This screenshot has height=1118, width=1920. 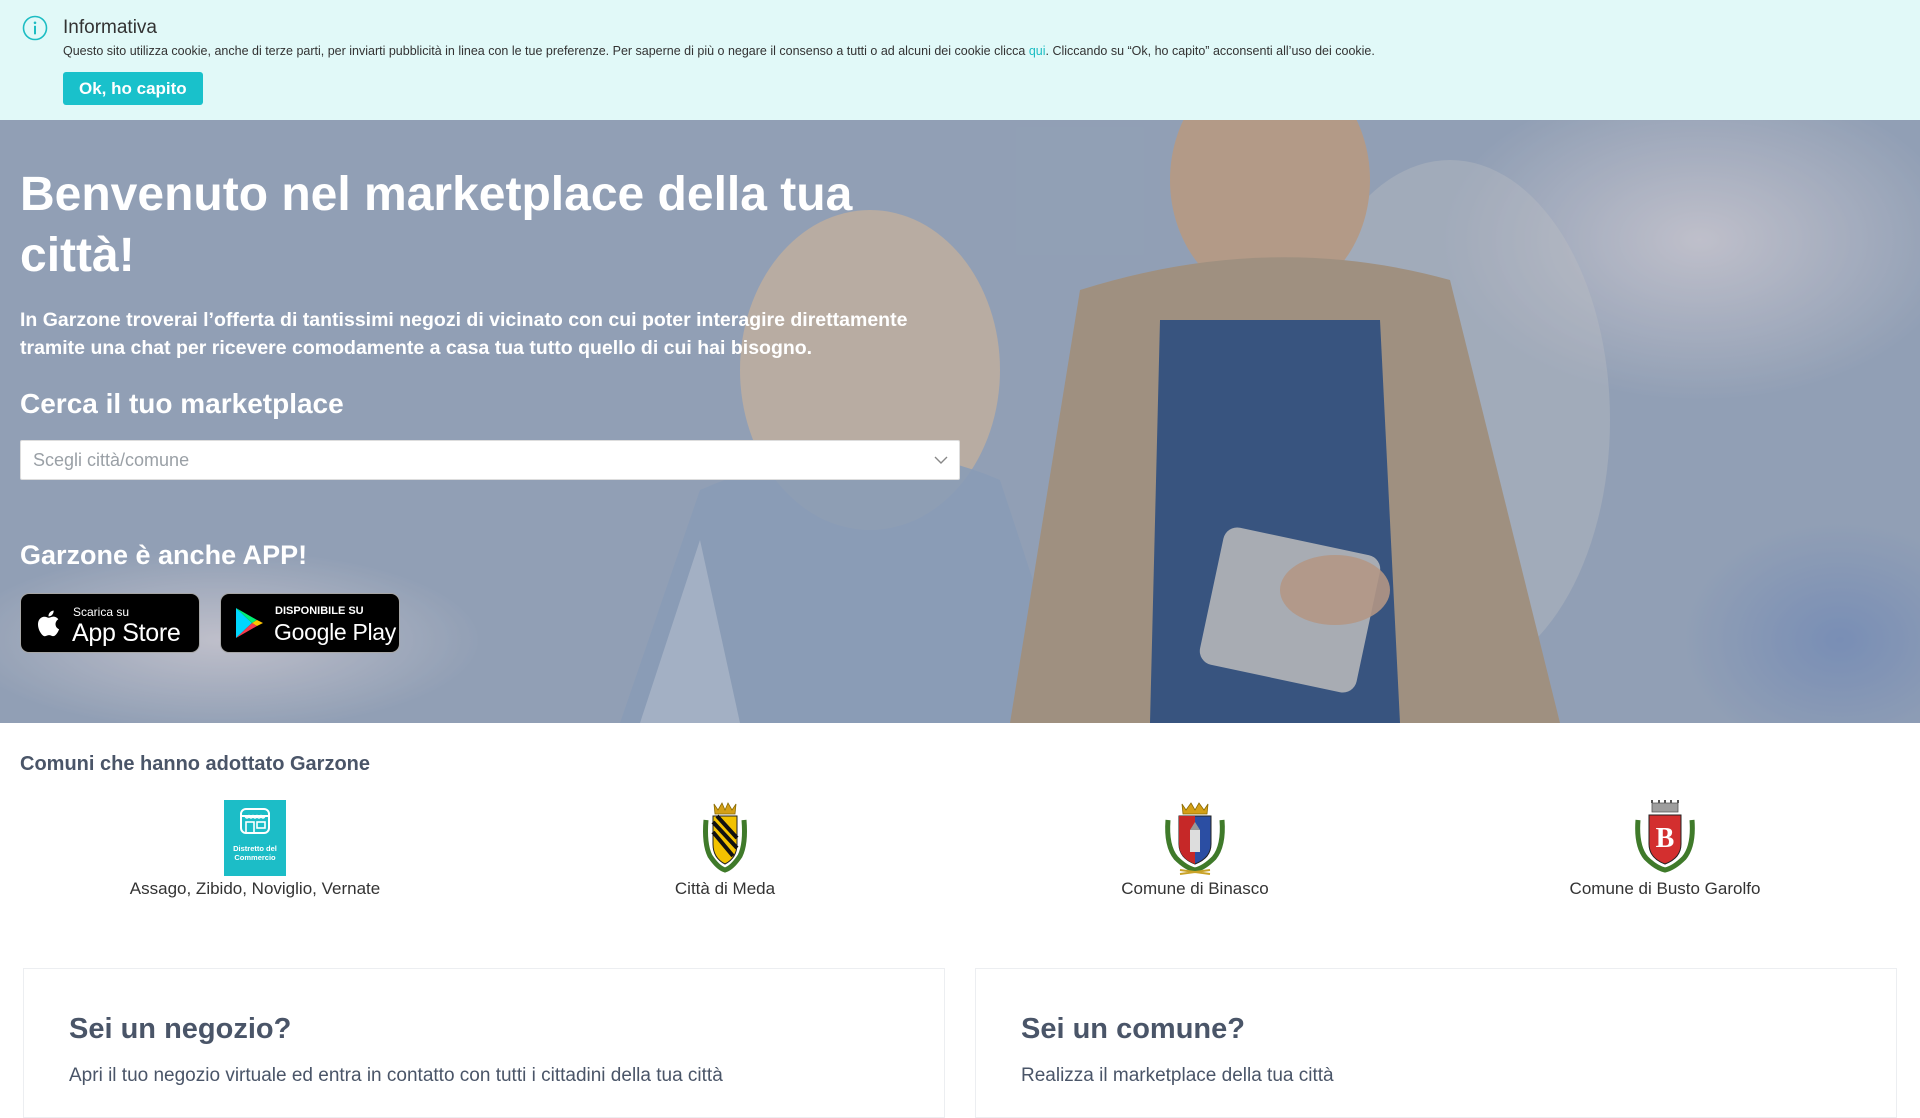 What do you see at coordinates (941, 460) in the screenshot?
I see `chevron-down-icon` at bounding box center [941, 460].